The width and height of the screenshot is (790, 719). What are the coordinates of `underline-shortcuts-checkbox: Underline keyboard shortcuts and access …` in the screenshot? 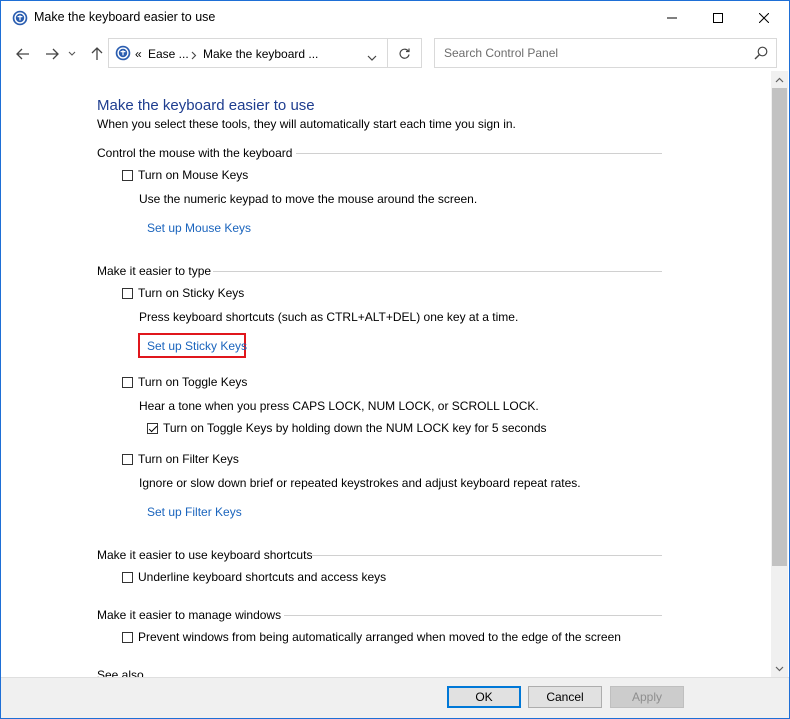 It's located at (254, 577).